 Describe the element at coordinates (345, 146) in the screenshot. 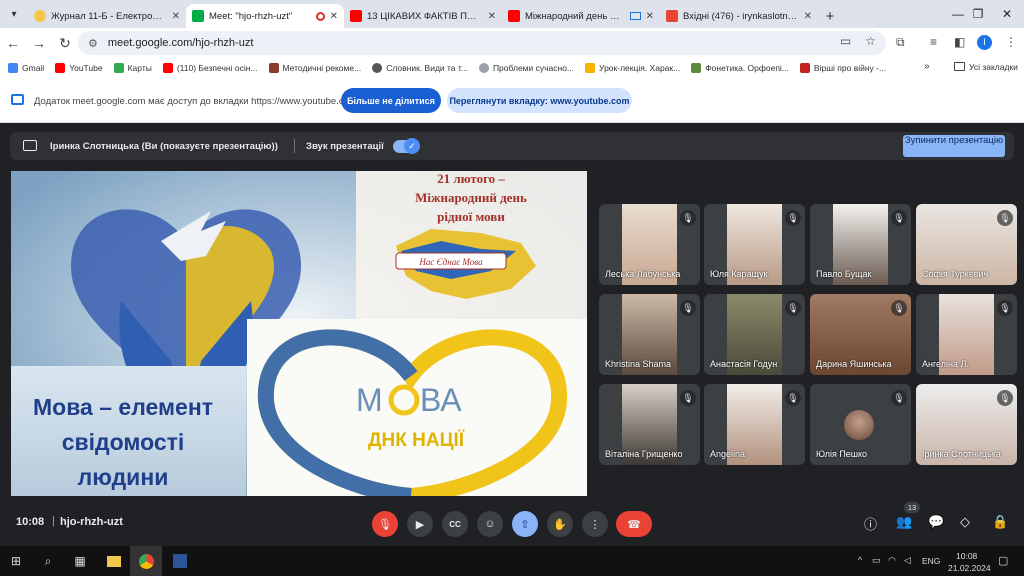

I see `presentation-sound-label: Звук презентації` at that location.